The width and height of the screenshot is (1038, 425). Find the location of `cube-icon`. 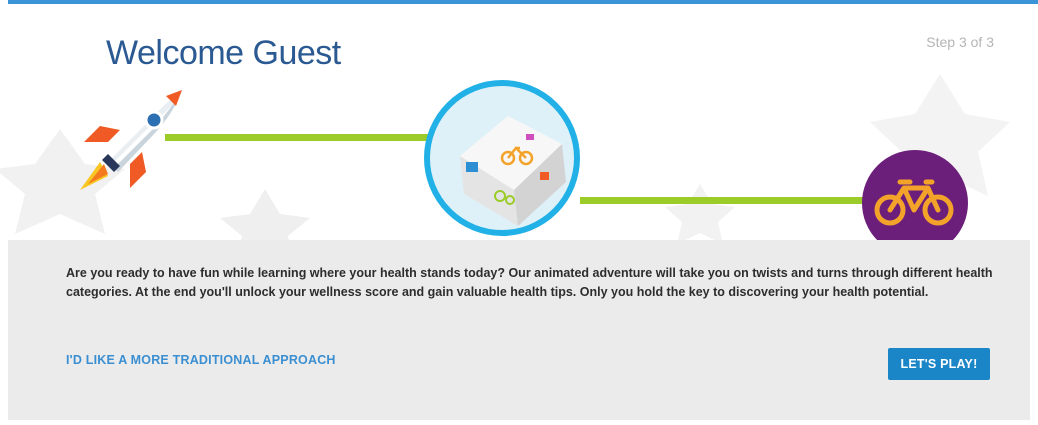

cube-icon is located at coordinates (513, 171).